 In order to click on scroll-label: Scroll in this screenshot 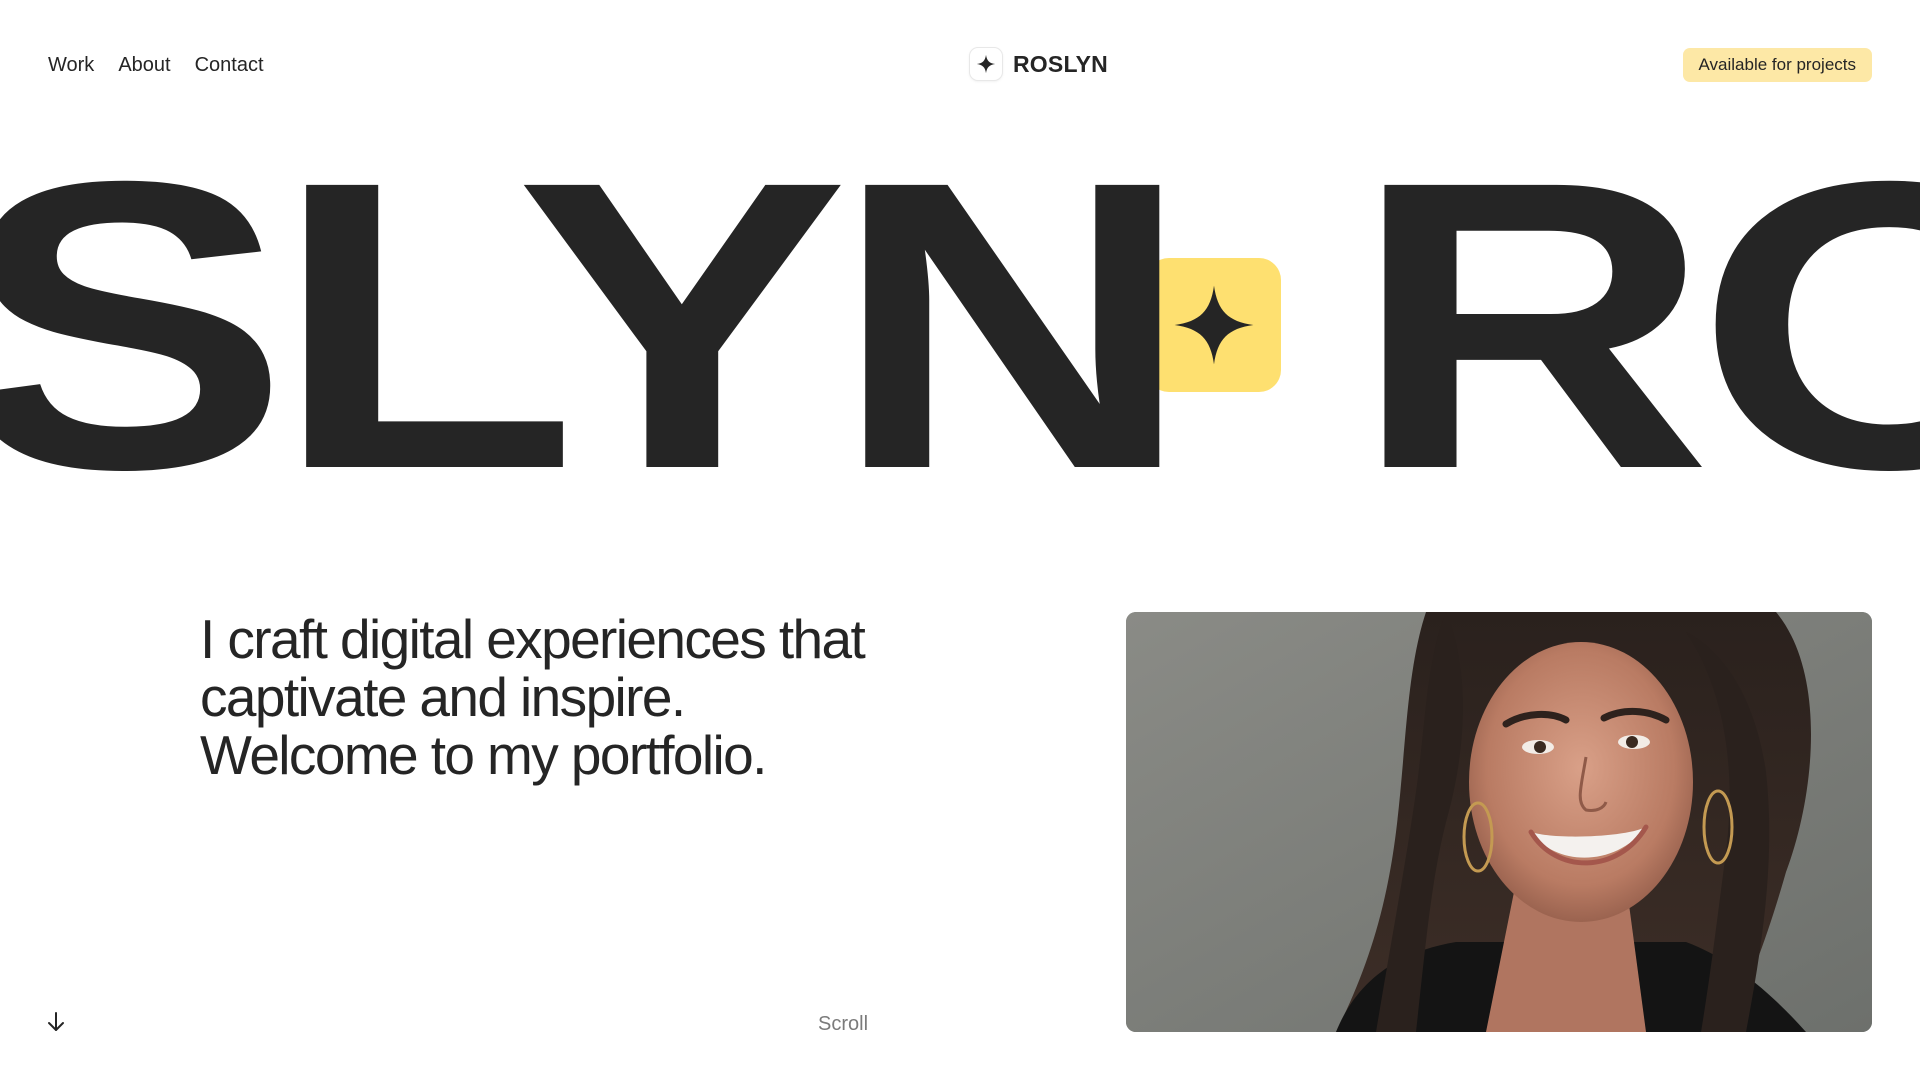, I will do `click(843, 1024)`.